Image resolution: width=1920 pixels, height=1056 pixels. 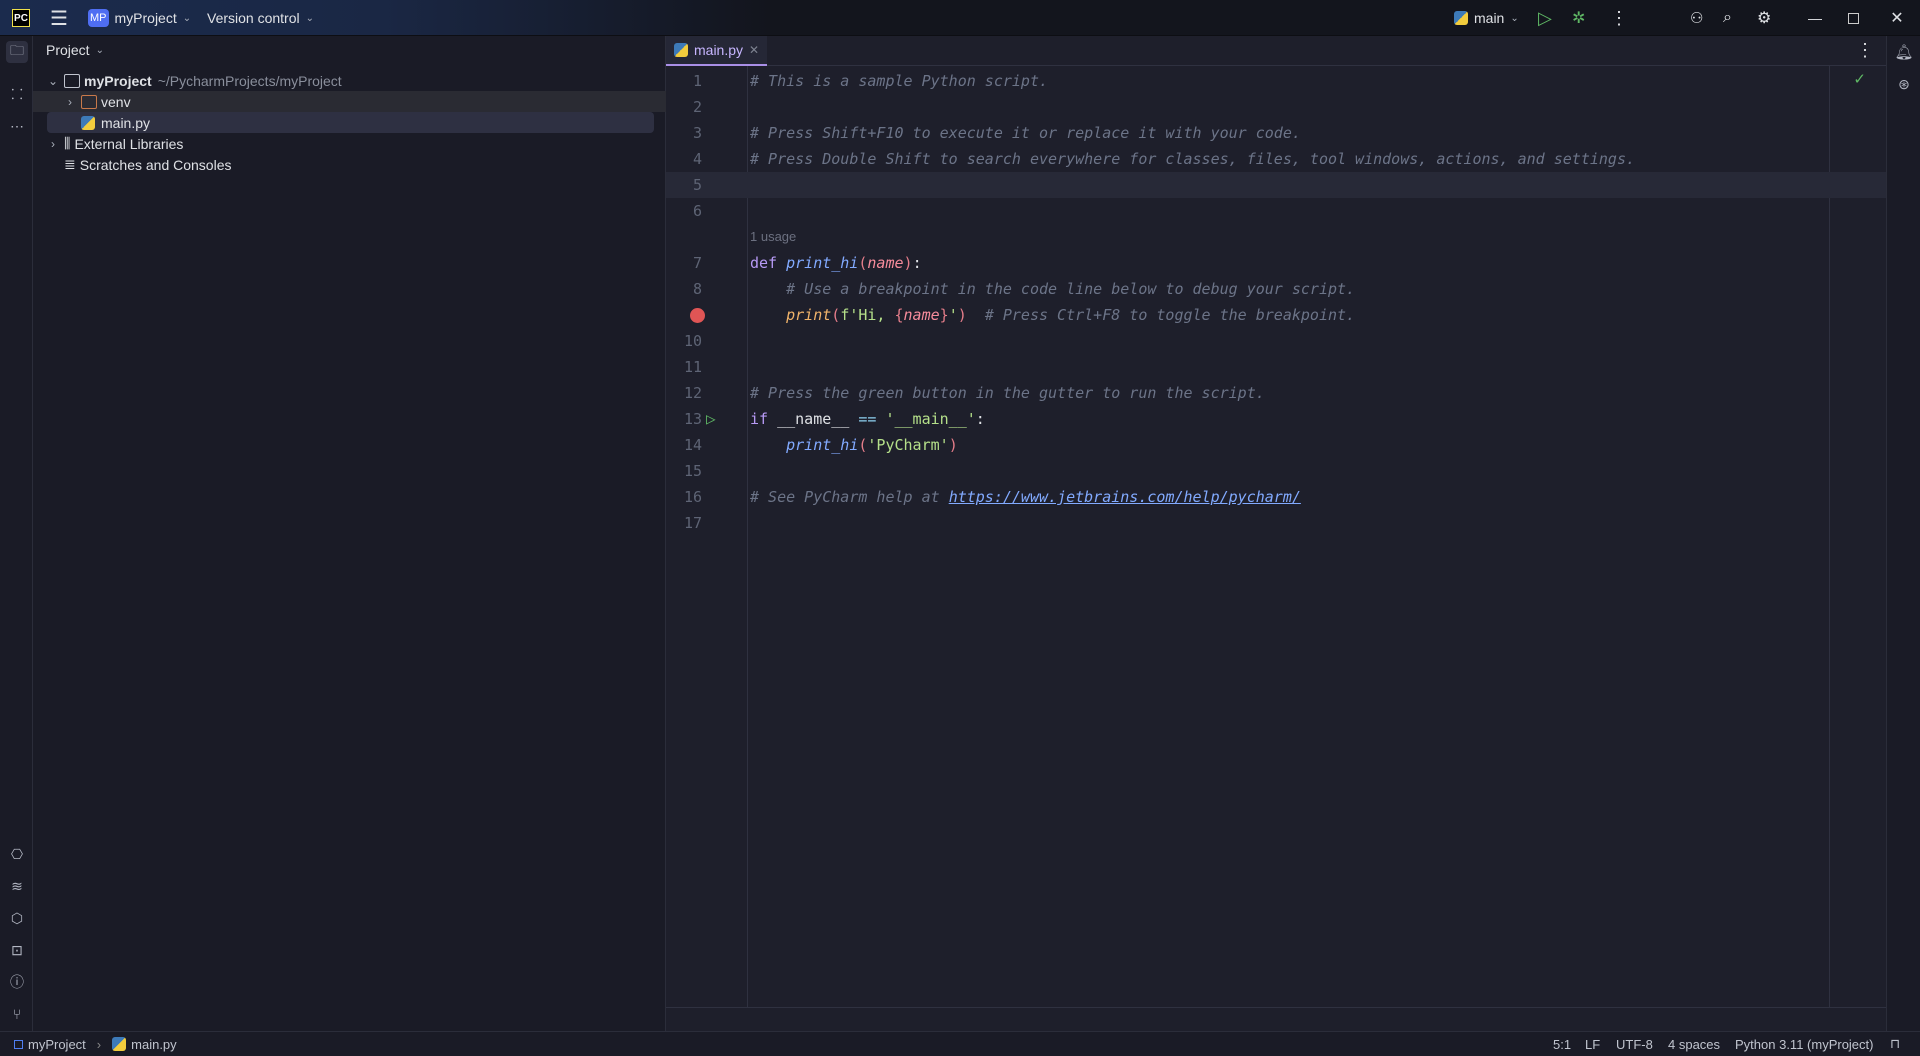 I want to click on code-line: 6, so click(x=1276, y=211).